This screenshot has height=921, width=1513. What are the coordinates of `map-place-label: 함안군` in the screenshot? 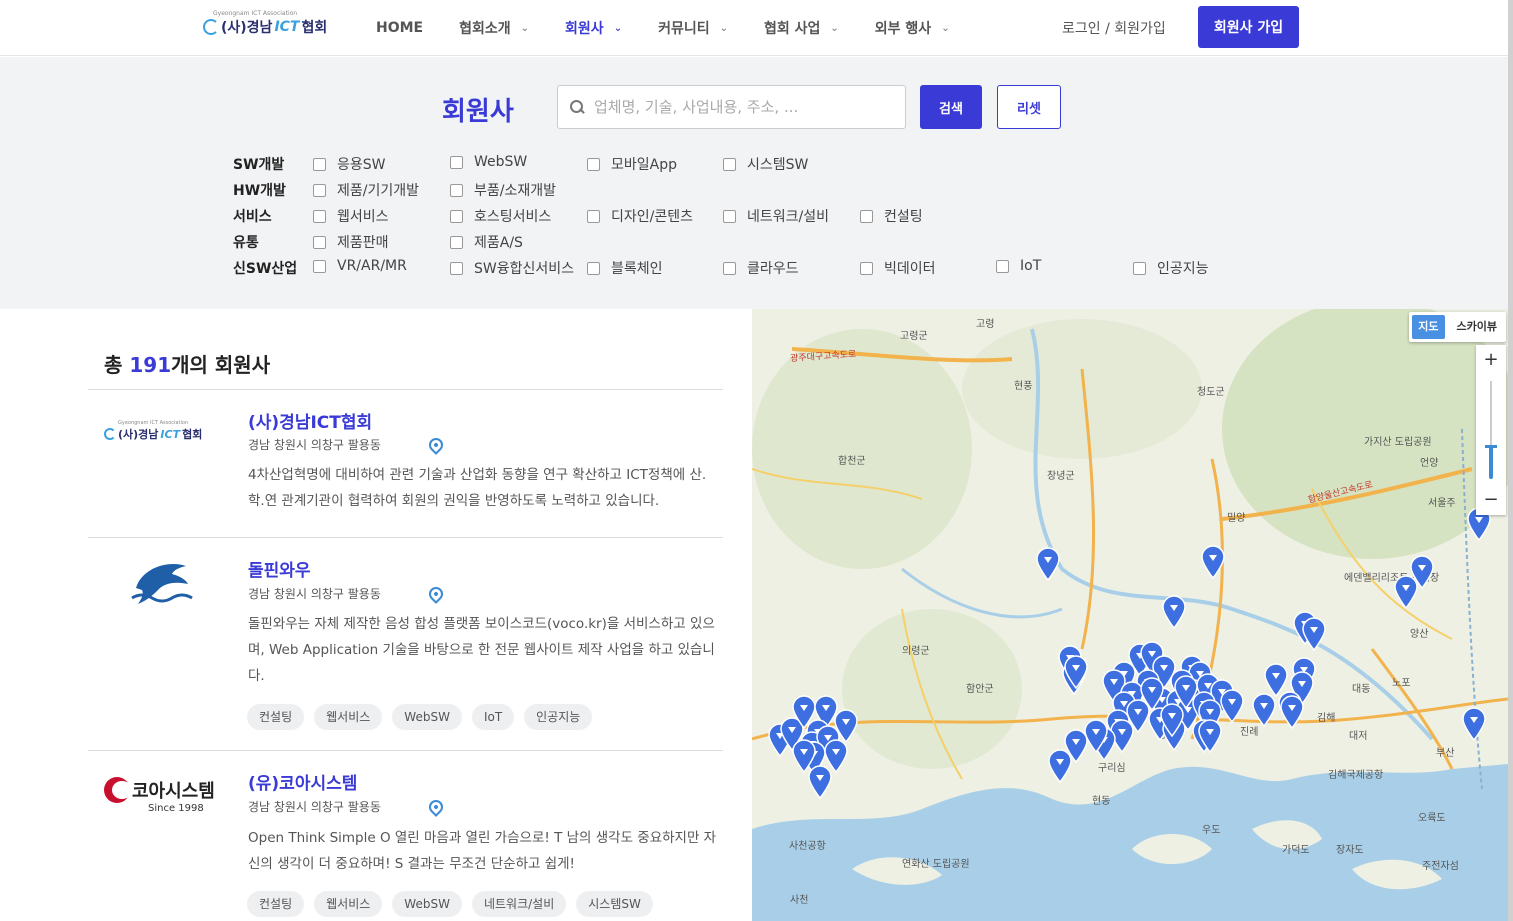 It's located at (980, 689).